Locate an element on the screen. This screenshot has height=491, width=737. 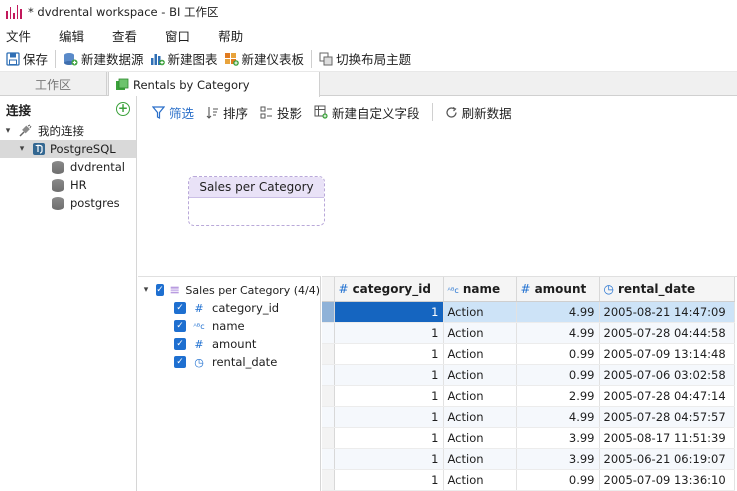
table-cell: 2005-07-28 04:47:14 is located at coordinates (667, 396).